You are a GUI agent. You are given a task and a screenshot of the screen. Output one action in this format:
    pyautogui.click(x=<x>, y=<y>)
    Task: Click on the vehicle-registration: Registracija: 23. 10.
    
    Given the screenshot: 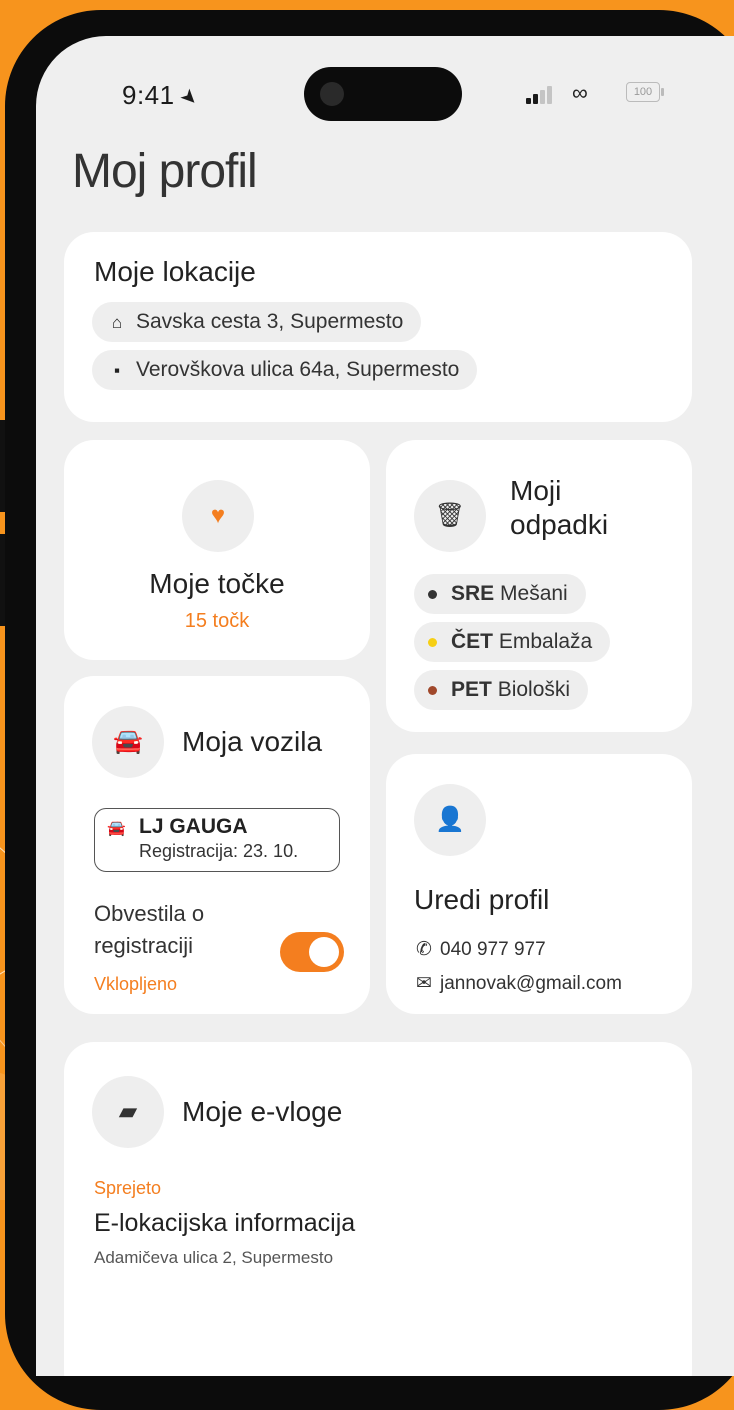 What is the action you would take?
    pyautogui.click(x=219, y=851)
    